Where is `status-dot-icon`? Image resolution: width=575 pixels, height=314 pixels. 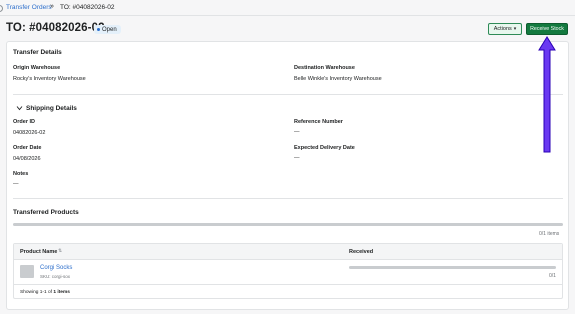 status-dot-icon is located at coordinates (98, 29).